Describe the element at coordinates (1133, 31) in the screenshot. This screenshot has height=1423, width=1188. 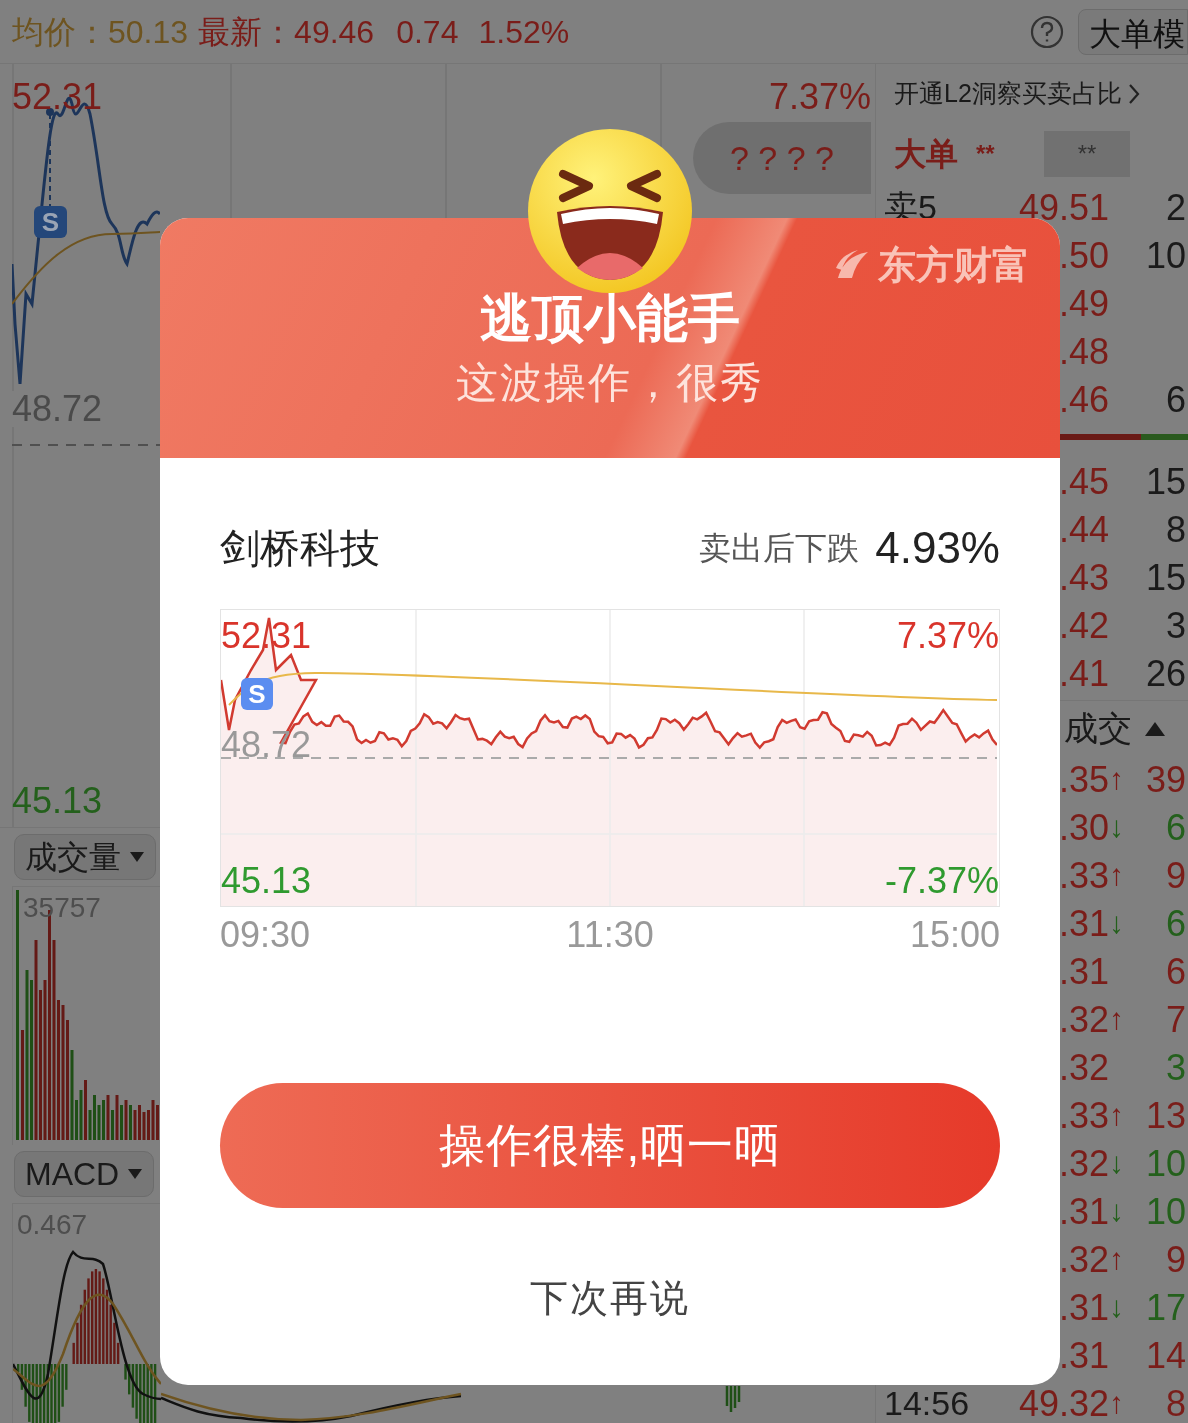
I see `mode-button: 大单模` at that location.